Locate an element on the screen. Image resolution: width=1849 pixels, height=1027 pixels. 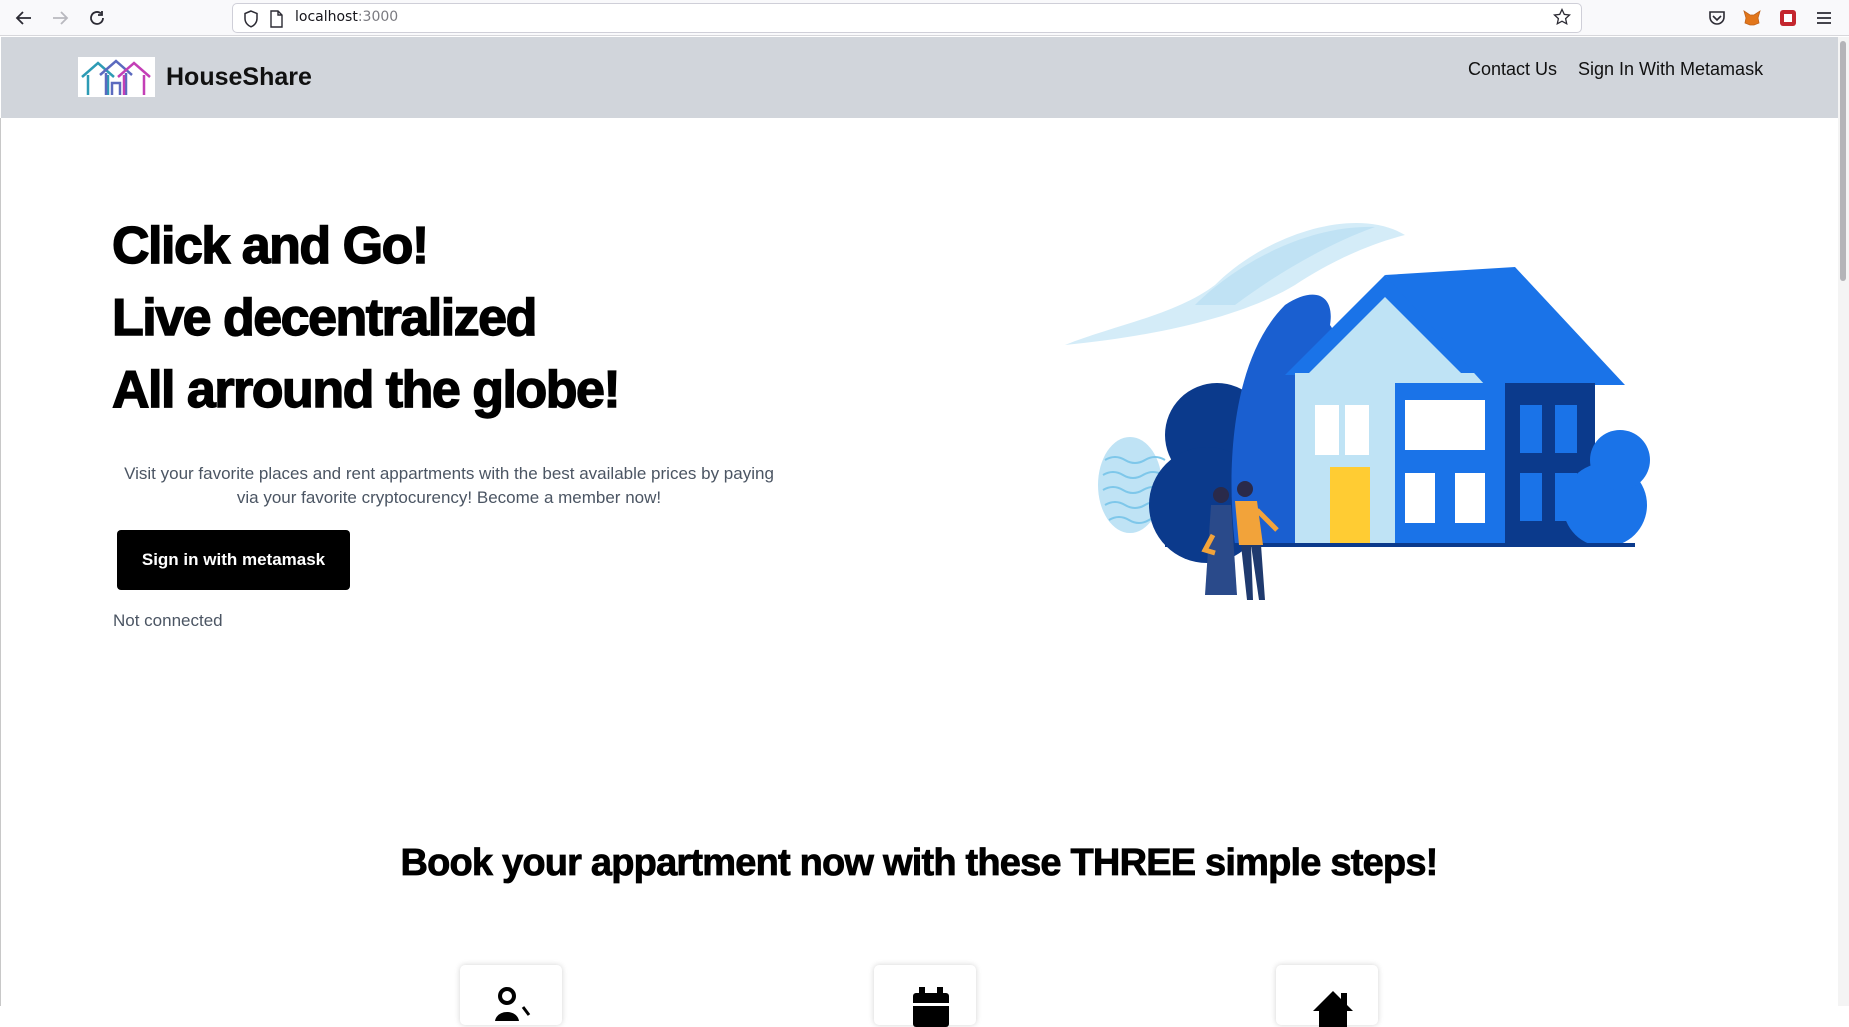
hero-heading-line-2: Live decentralized is located at coordinates (324, 317).